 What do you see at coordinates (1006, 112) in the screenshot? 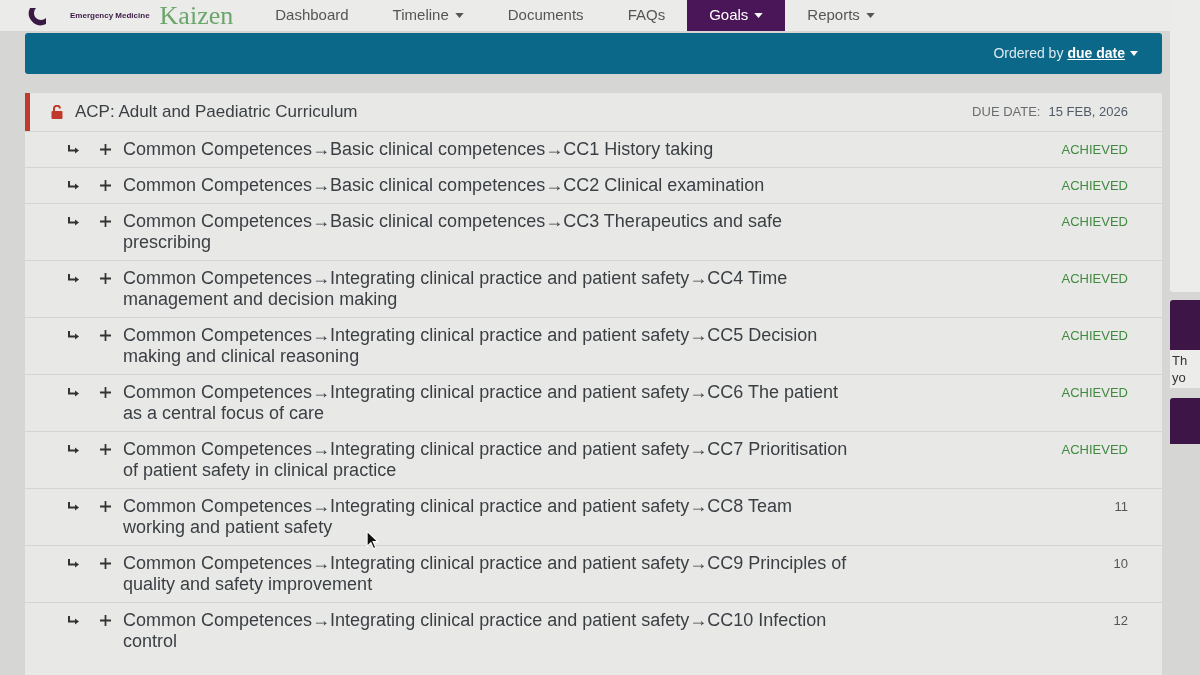
I see `due-date-label: DUE DATE:` at bounding box center [1006, 112].